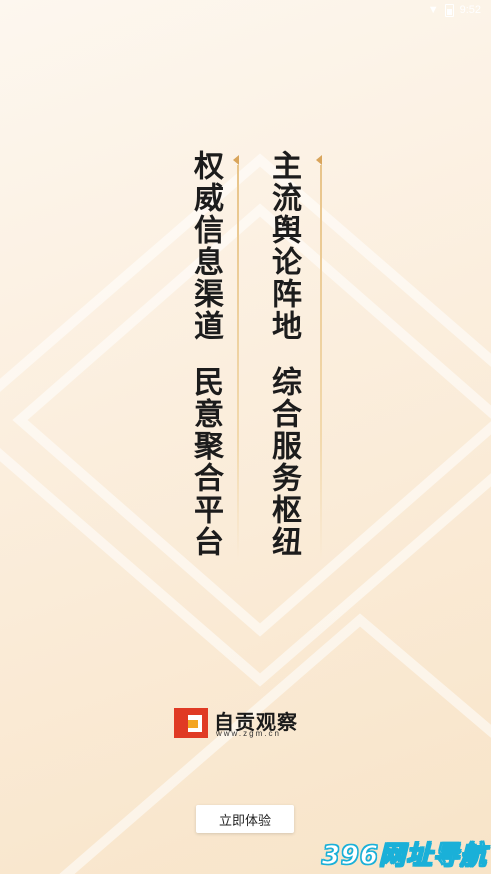 Image resolution: width=491 pixels, height=874 pixels. What do you see at coordinates (433, 9) in the screenshot?
I see `wifi-icon: ▼` at bounding box center [433, 9].